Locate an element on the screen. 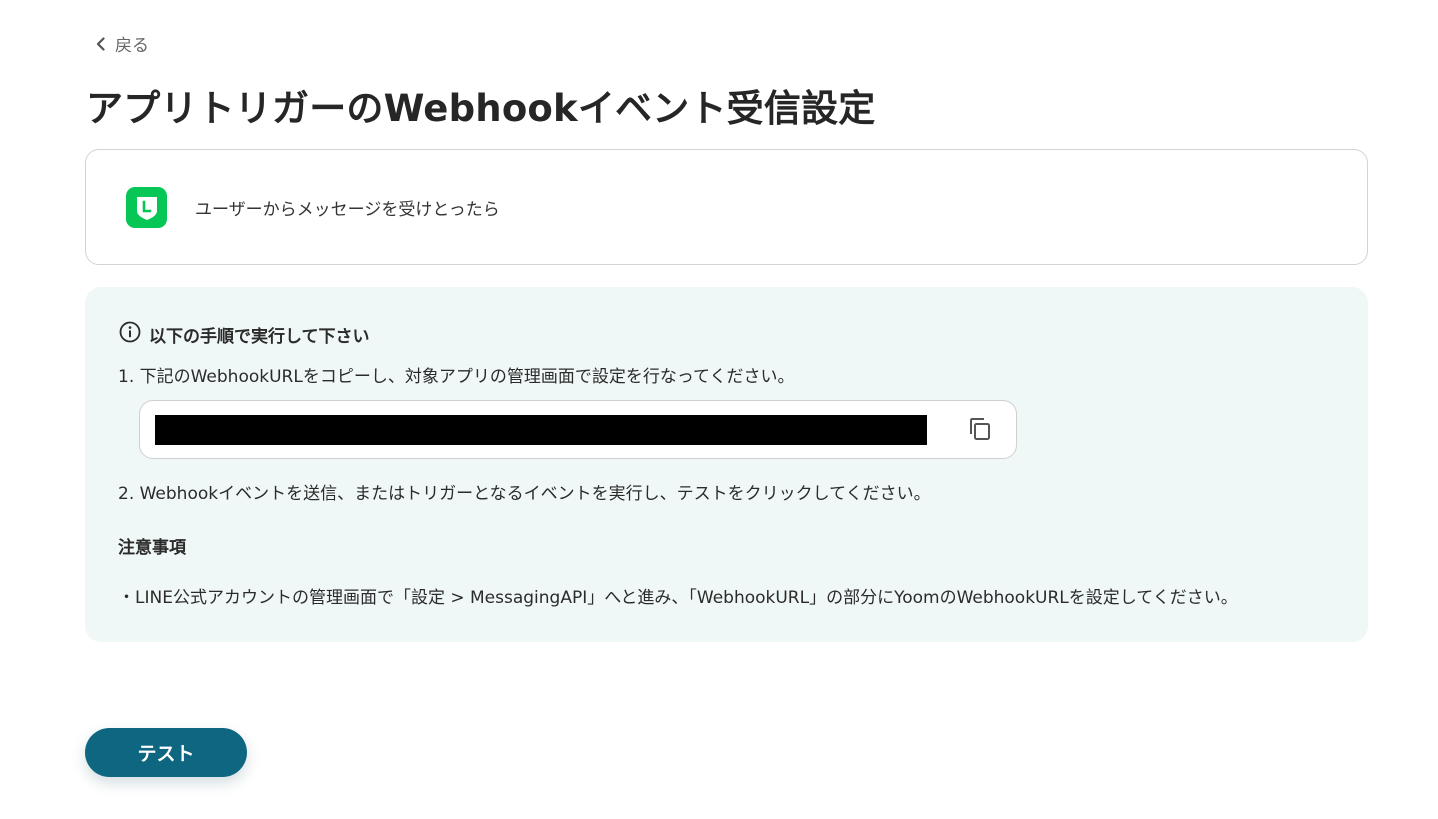 The image size is (1438, 819). webhook-url-value is located at coordinates (541, 430).